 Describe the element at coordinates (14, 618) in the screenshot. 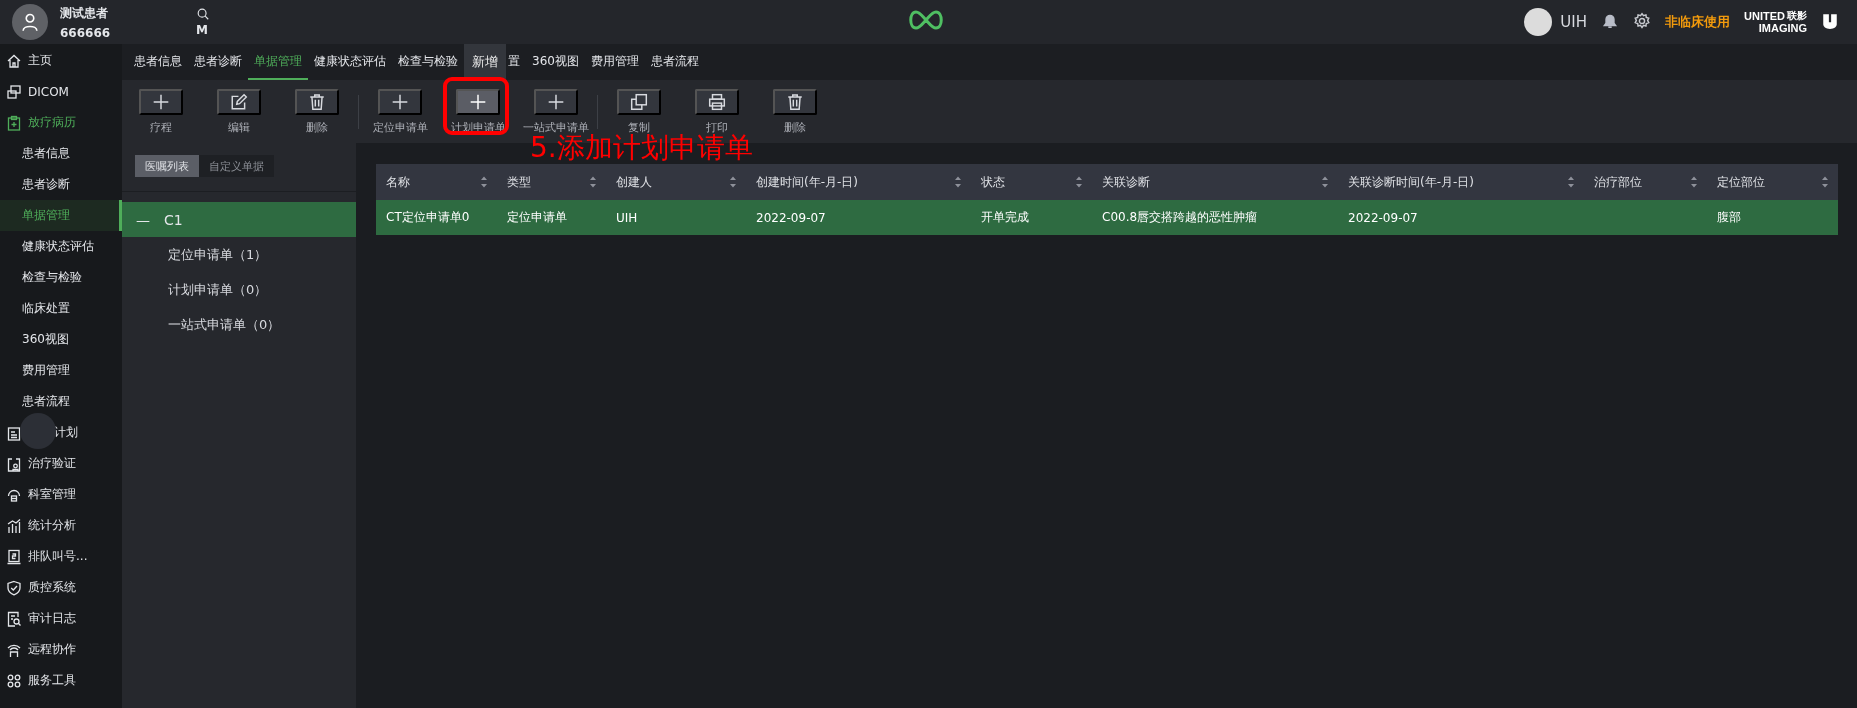

I see `document-search-icon` at that location.